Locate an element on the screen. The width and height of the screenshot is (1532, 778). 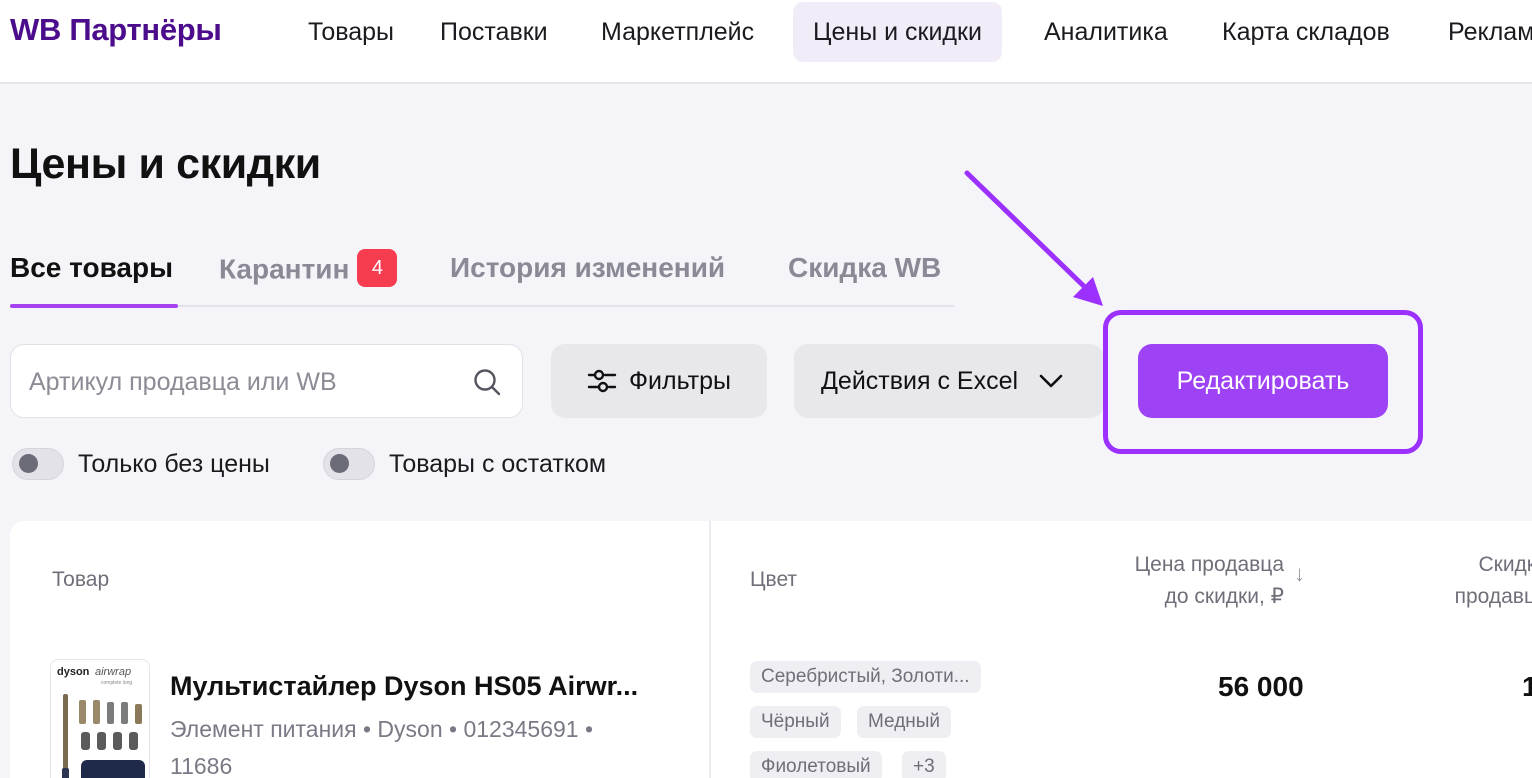
color-chip: Чёрный is located at coordinates (795, 722).